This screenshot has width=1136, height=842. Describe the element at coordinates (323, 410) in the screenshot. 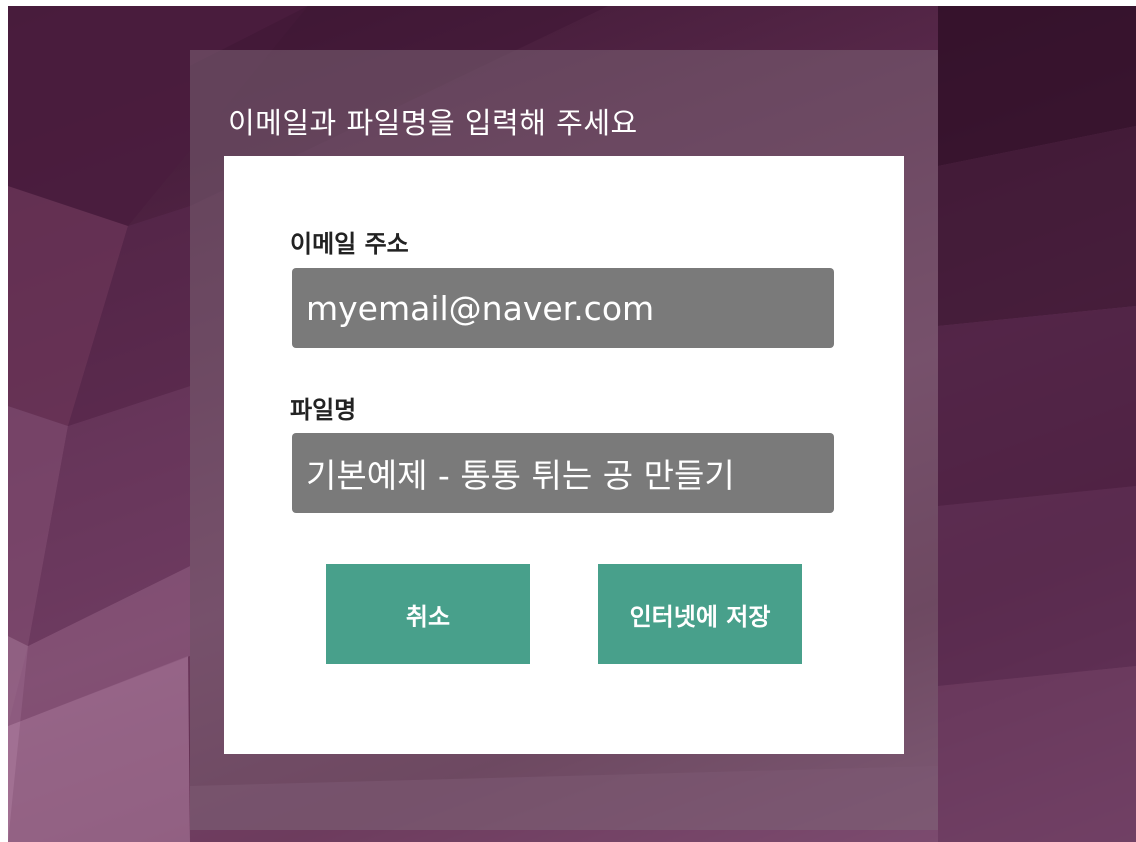

I see `filename-label: 파일명` at that location.